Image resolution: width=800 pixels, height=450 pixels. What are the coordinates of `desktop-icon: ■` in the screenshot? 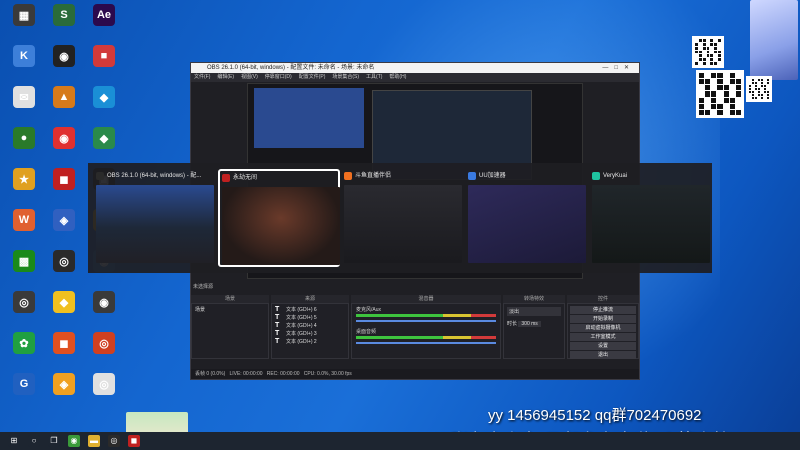 It's located at (104, 57).